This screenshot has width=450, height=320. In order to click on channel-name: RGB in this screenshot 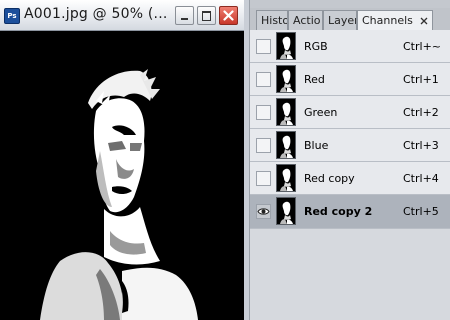, I will do `click(316, 46)`.